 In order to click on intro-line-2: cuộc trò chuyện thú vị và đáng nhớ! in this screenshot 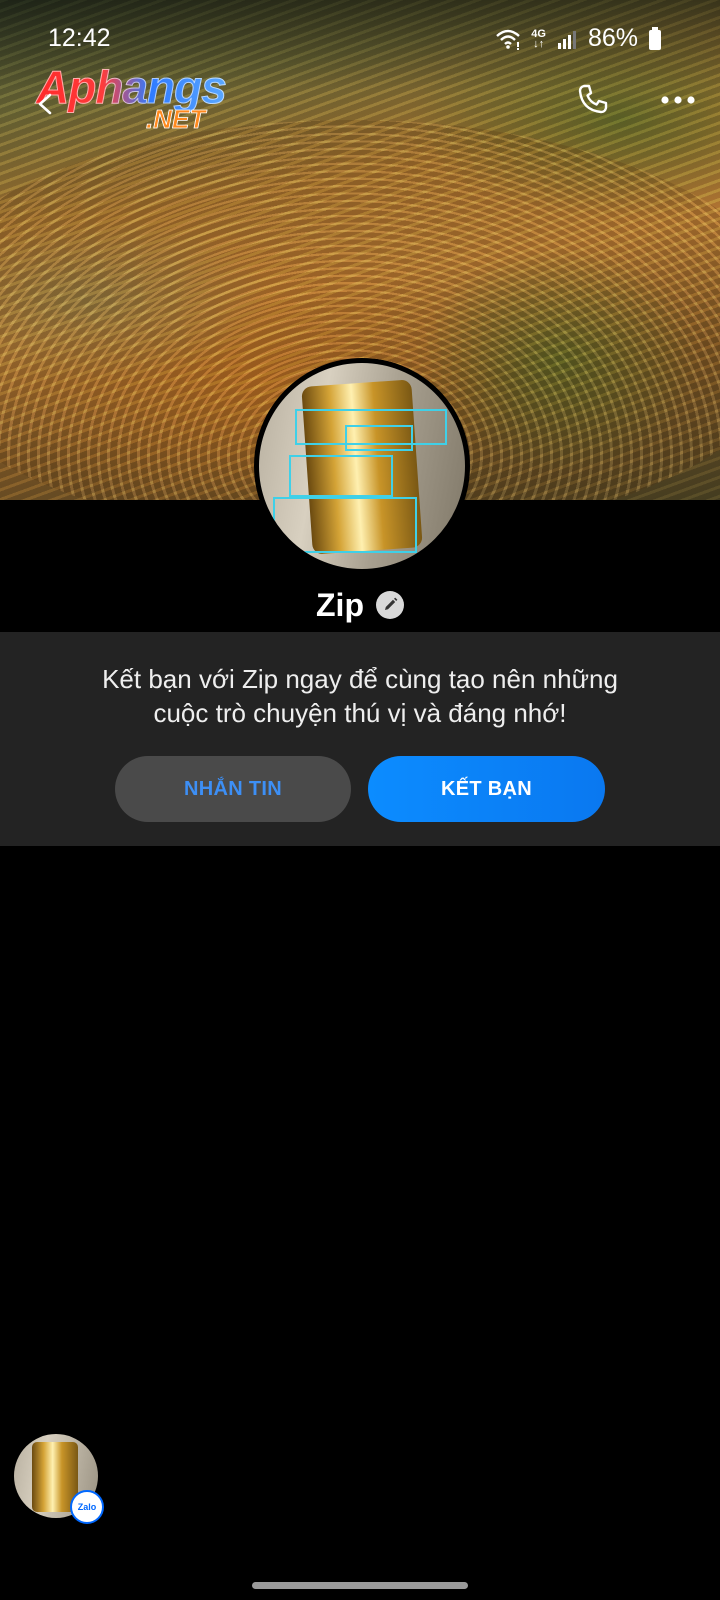, I will do `click(360, 713)`.